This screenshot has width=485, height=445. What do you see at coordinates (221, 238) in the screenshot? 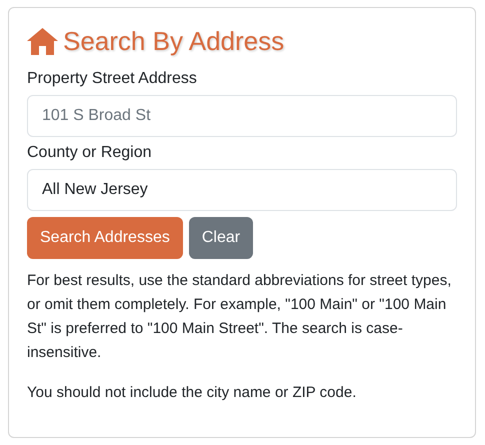
I see `clear-button: Clear` at bounding box center [221, 238].